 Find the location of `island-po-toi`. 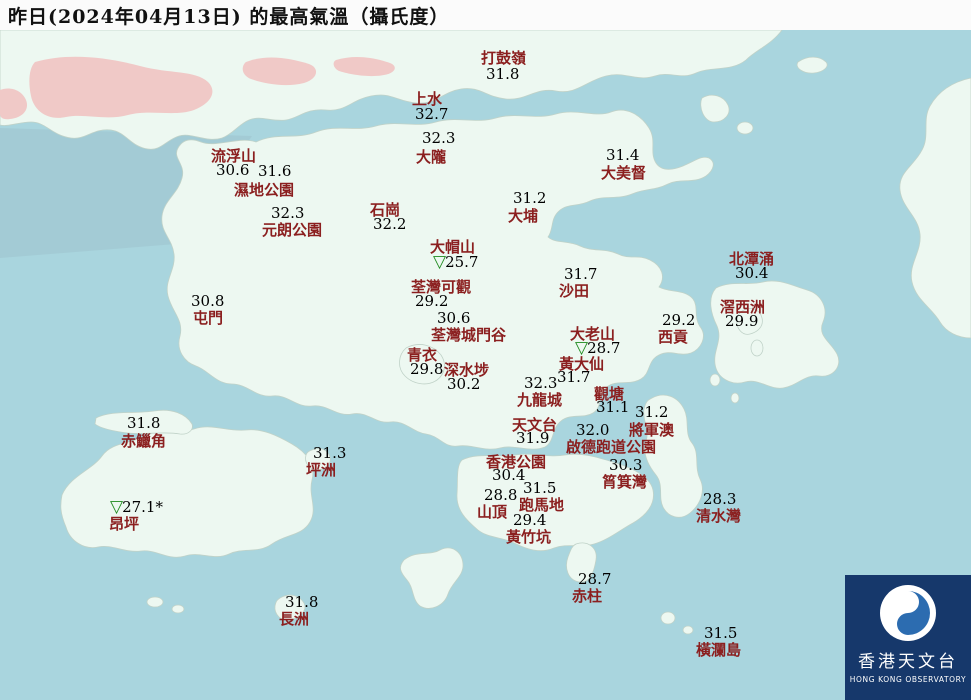

island-po-toi is located at coordinates (668, 618).